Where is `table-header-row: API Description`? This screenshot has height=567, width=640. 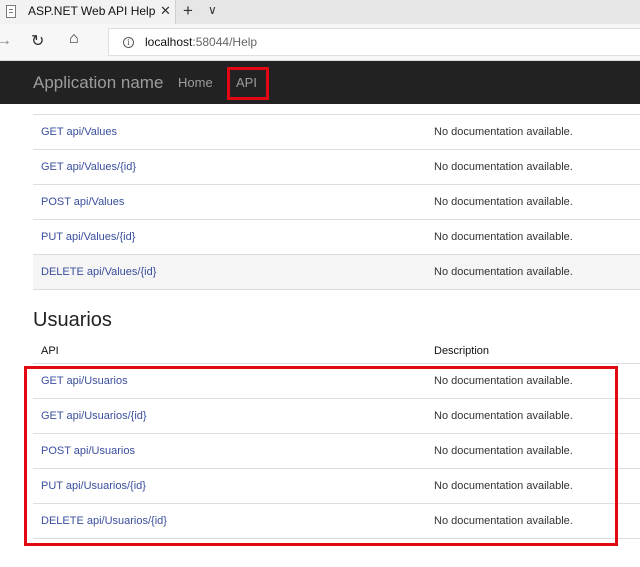
table-header-row: API Description is located at coordinates (336, 351).